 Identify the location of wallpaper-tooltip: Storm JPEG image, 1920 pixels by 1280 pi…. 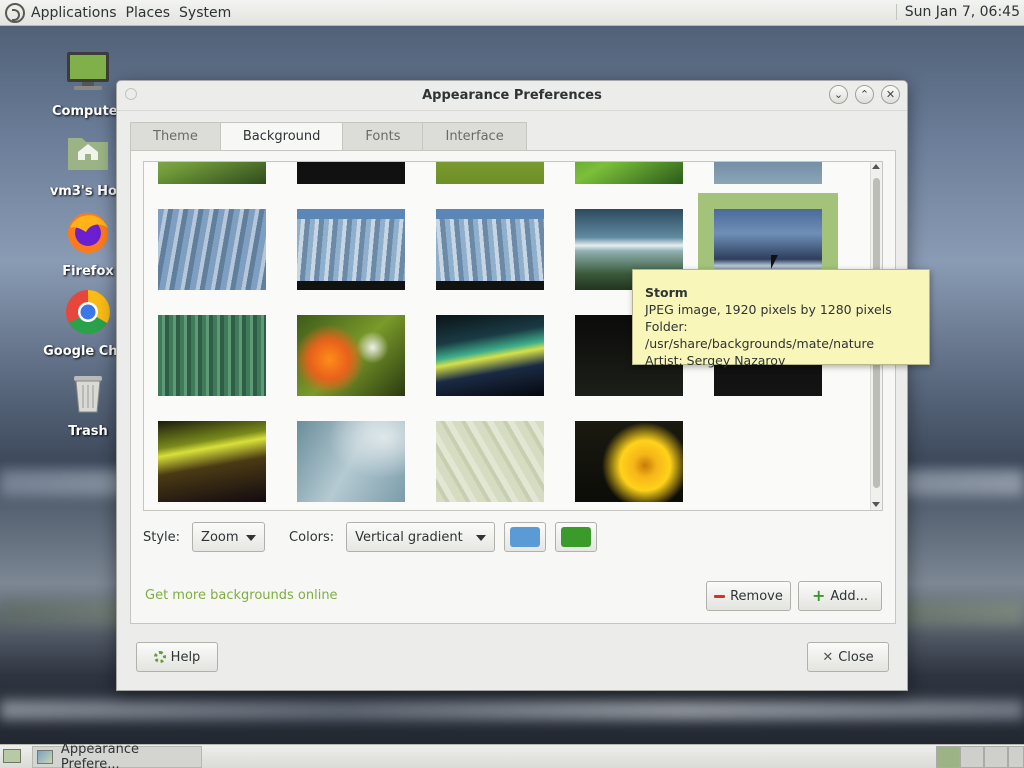
(781, 318).